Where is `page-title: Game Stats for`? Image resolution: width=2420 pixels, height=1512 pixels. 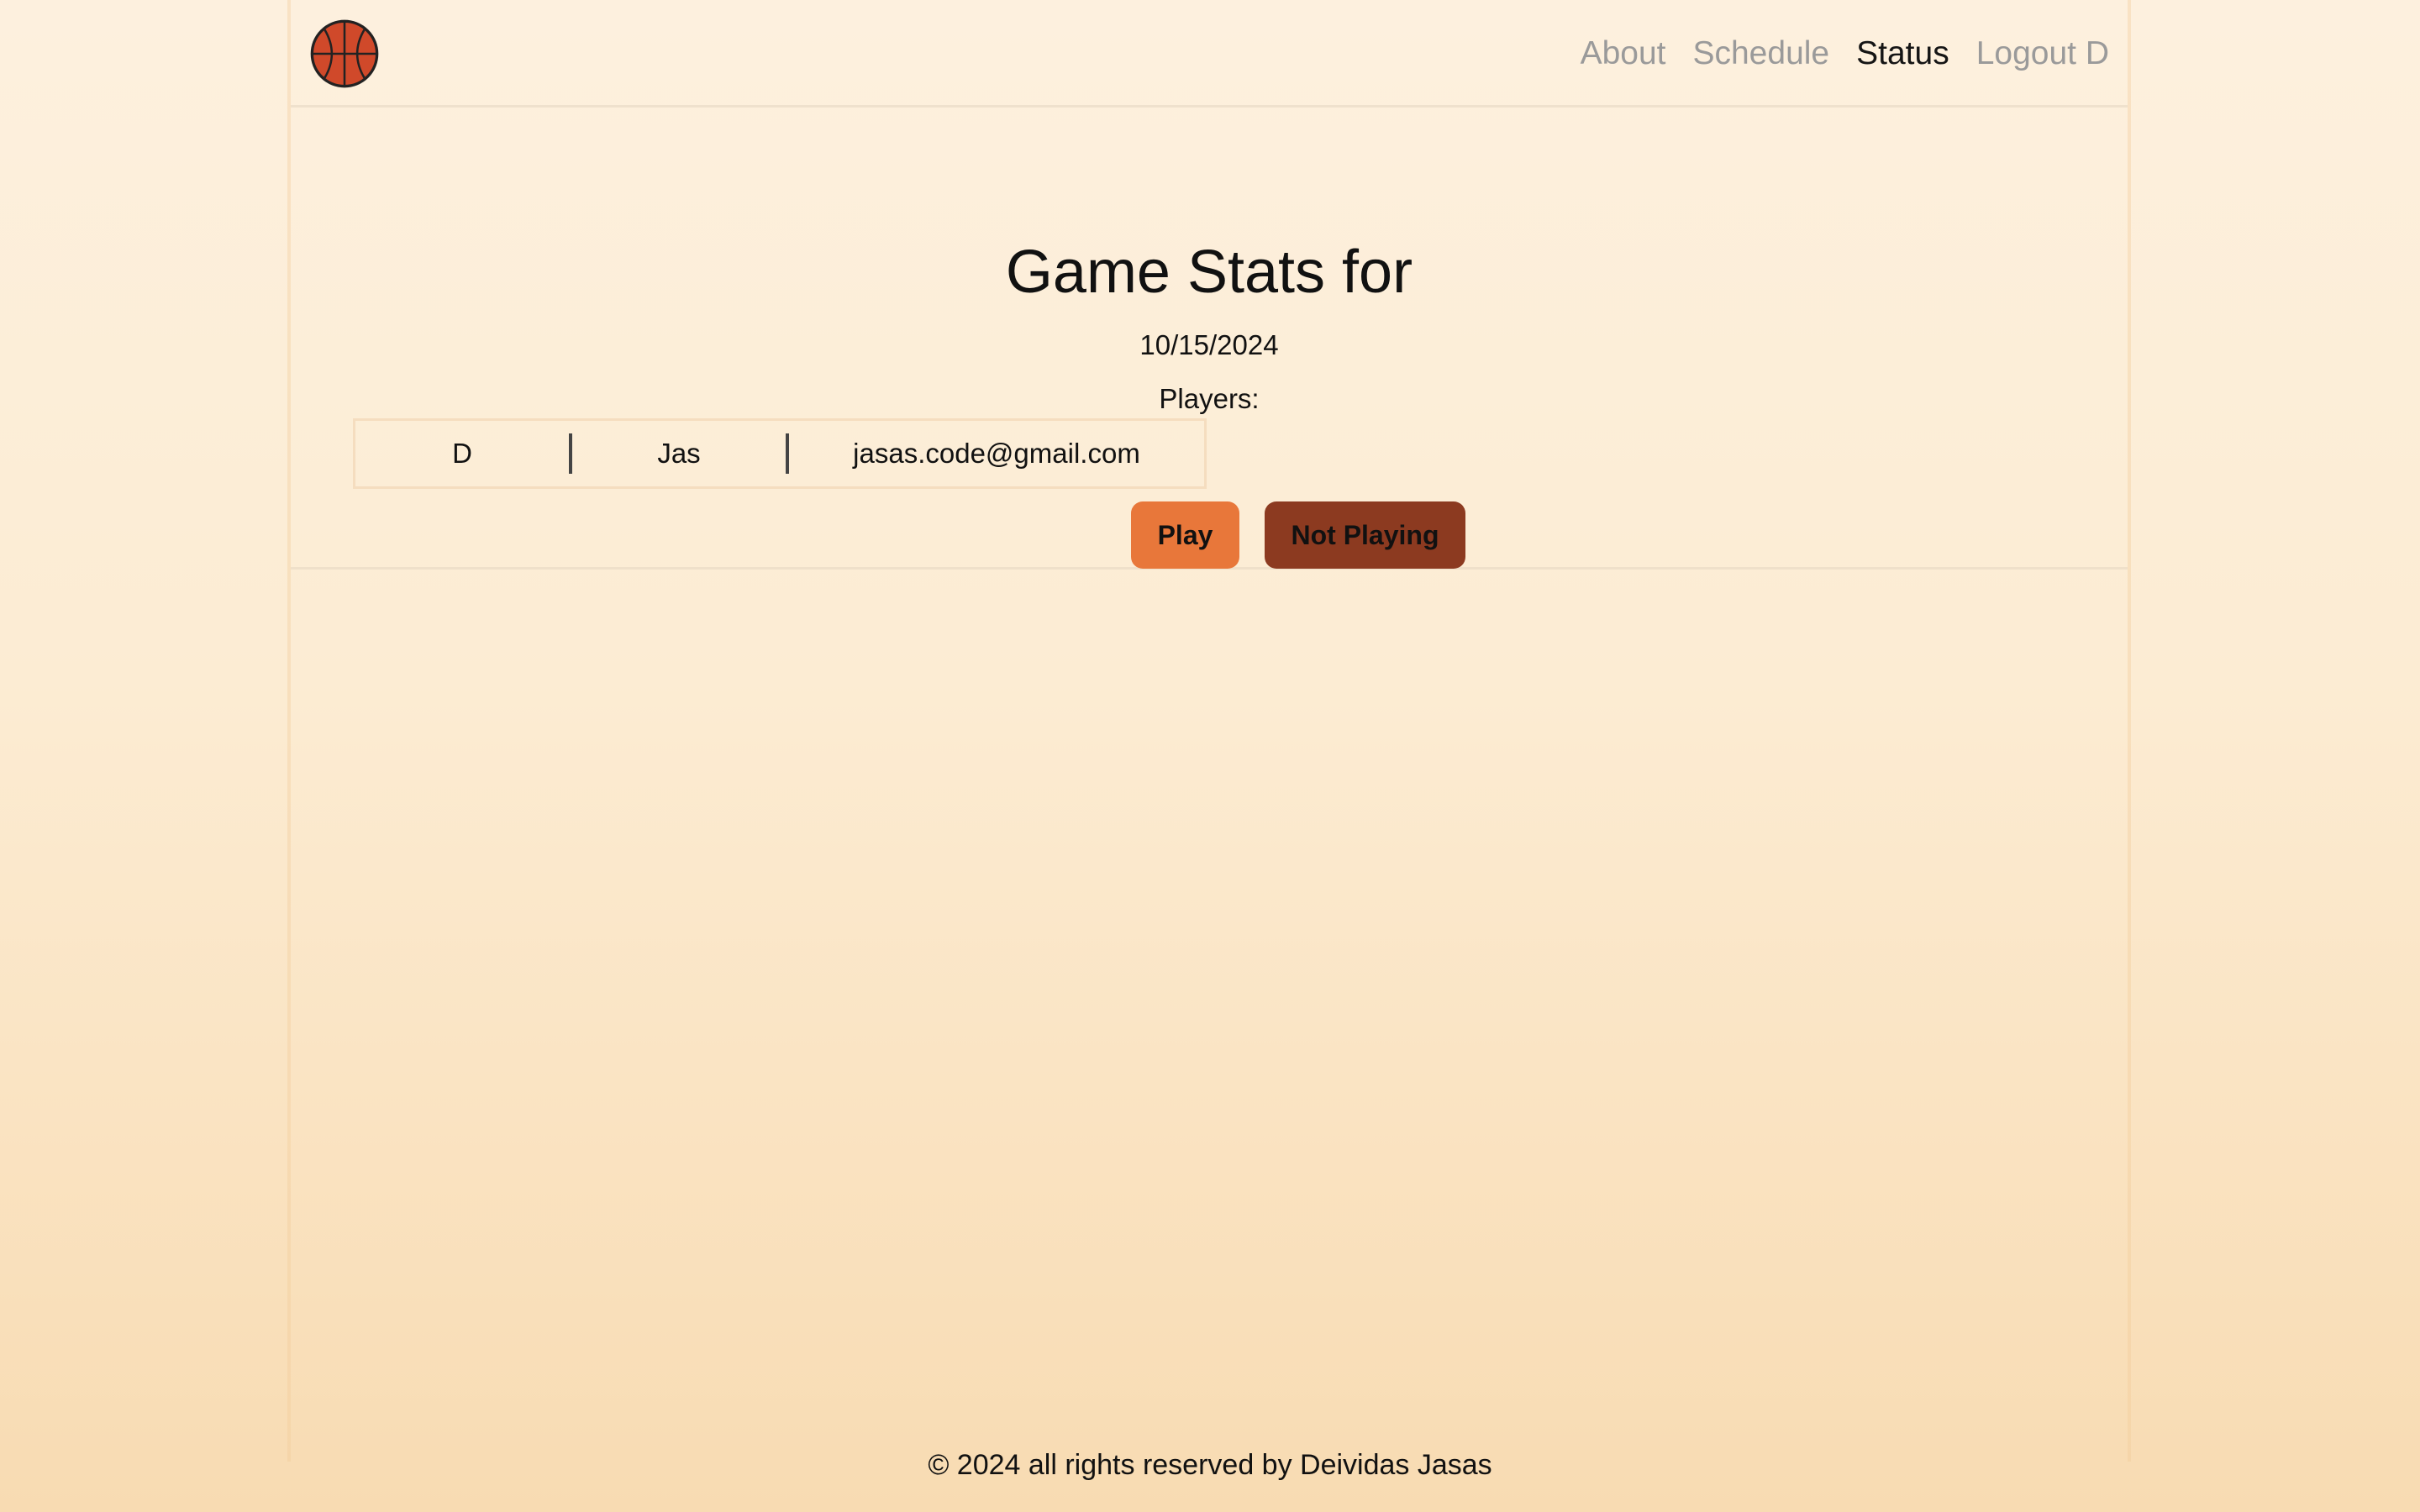 page-title: Game Stats for is located at coordinates (1209, 272).